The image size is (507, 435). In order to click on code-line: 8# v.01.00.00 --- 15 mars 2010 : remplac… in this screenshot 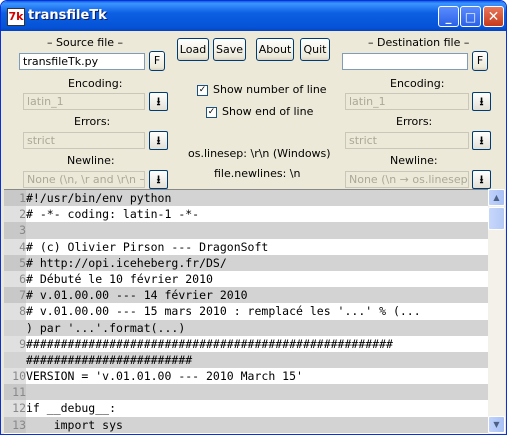, I will do `click(246, 311)`.